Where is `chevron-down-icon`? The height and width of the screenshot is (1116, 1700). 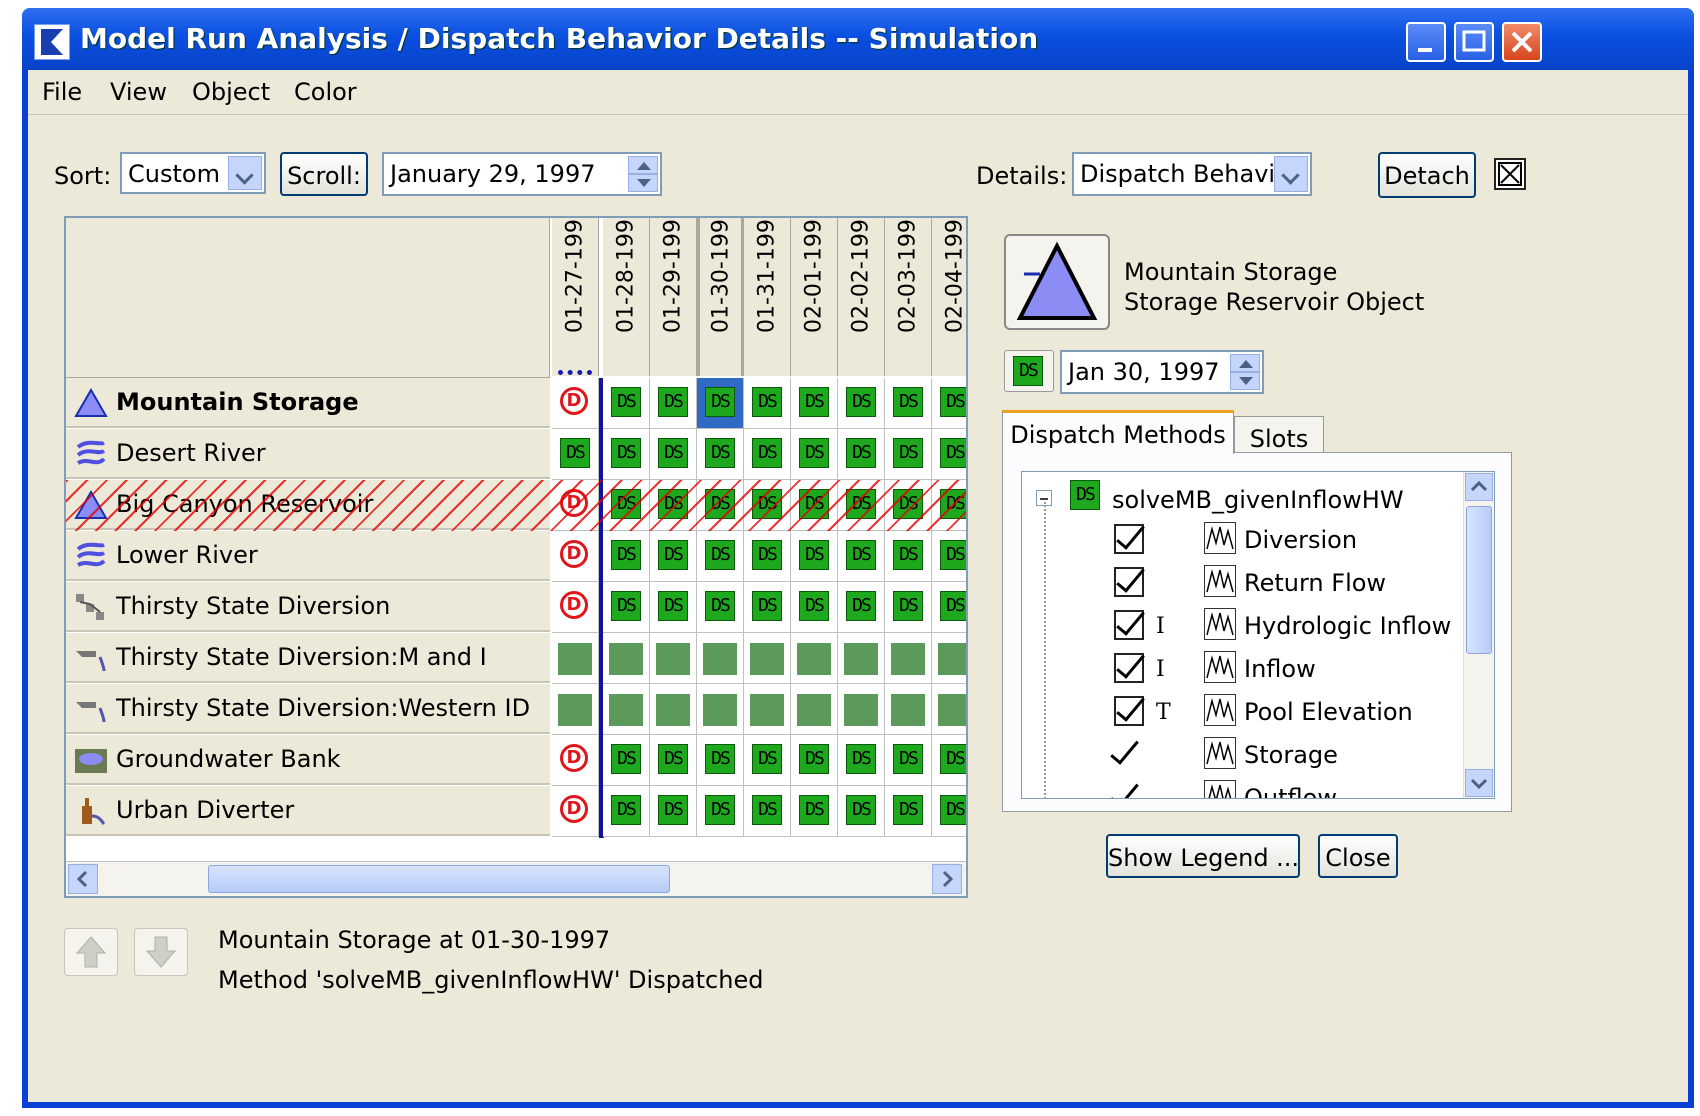 chevron-down-icon is located at coordinates (1291, 174).